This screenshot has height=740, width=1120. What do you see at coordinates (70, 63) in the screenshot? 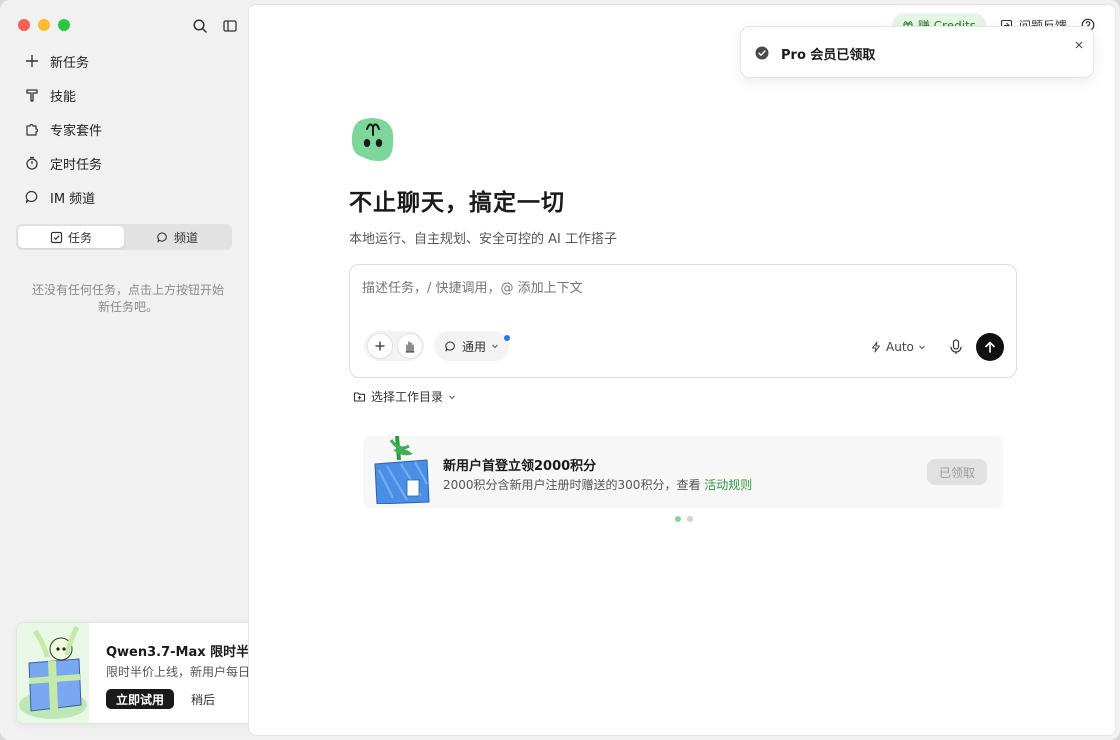
I see `sidebar-item-label: 新任务` at bounding box center [70, 63].